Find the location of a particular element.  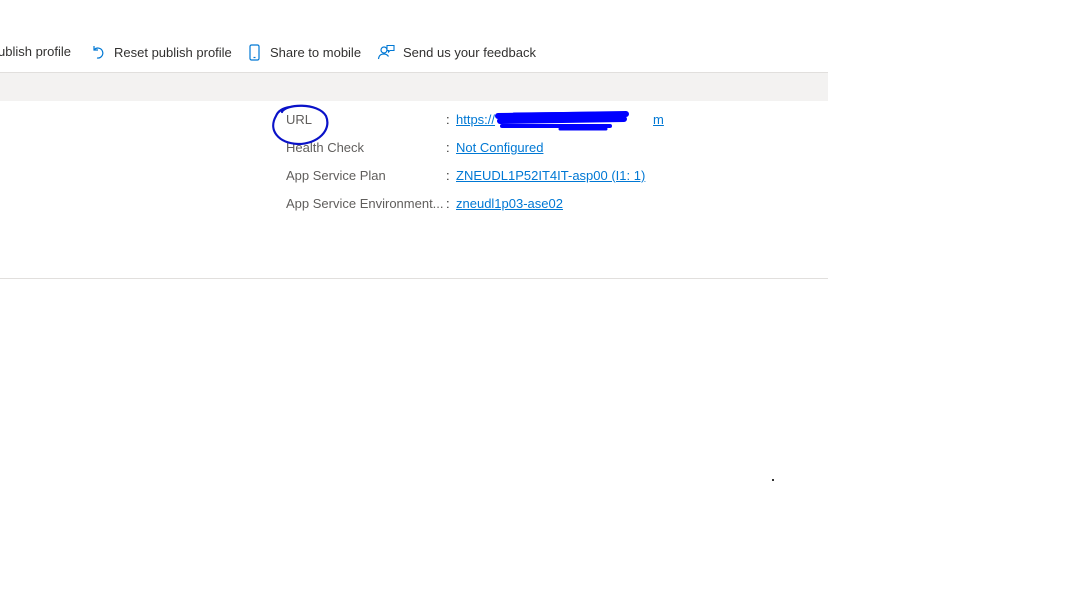

feedback-icon is located at coordinates (386, 52).